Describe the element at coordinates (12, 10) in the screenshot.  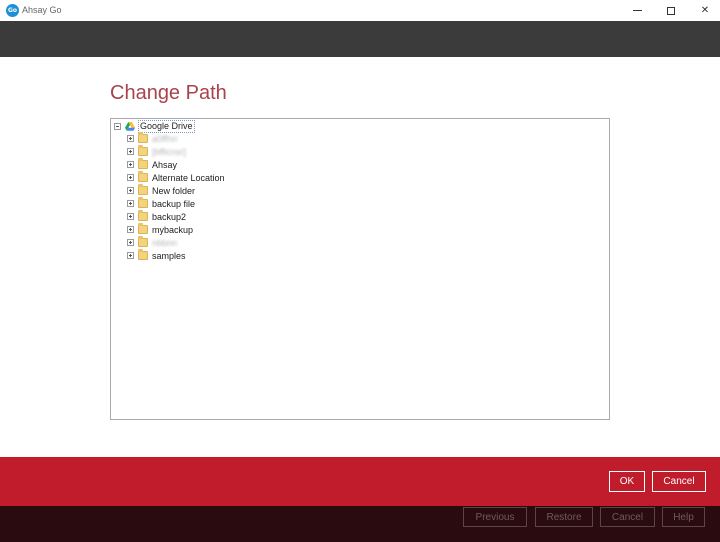
I see `app-logo-icon: Go` at that location.